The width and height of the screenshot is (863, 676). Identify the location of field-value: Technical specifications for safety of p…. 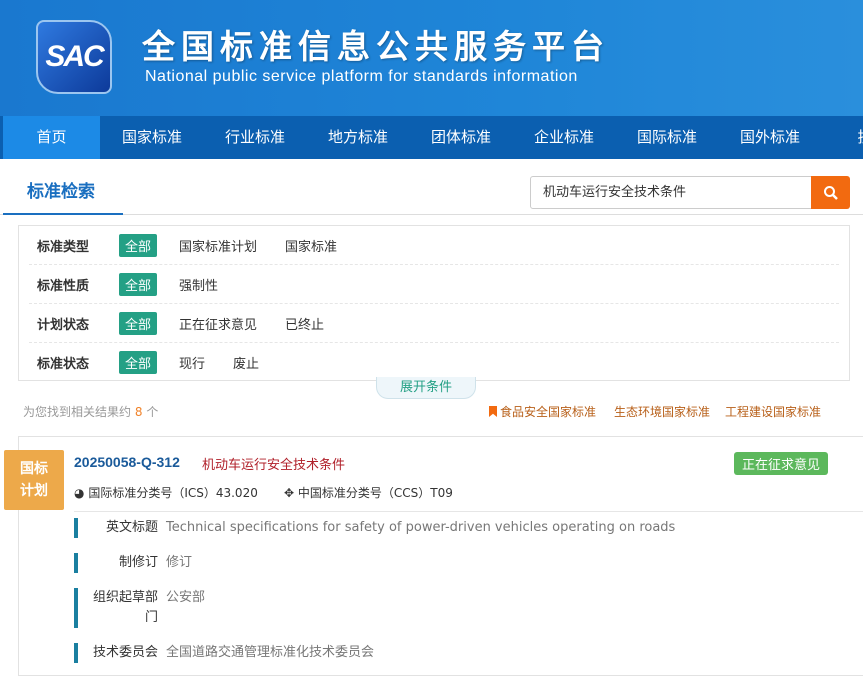
(421, 527).